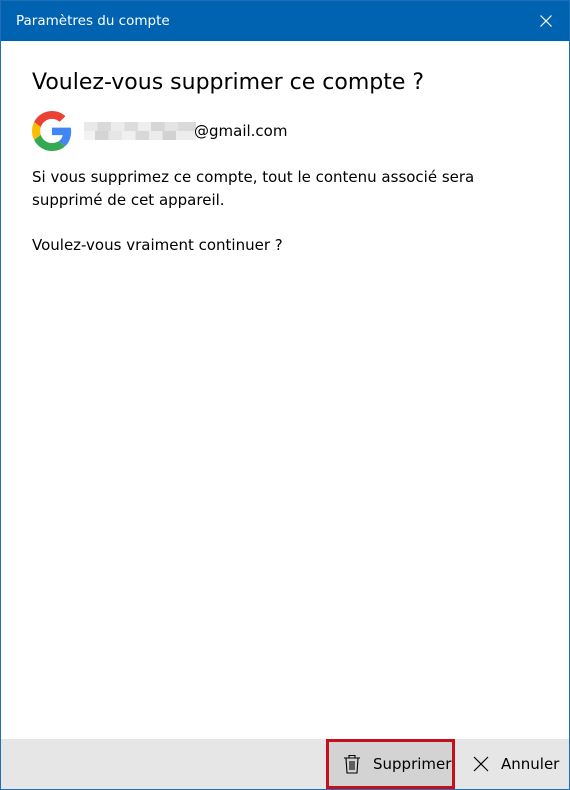 The height and width of the screenshot is (790, 570). I want to click on window-close-button, so click(546, 21).